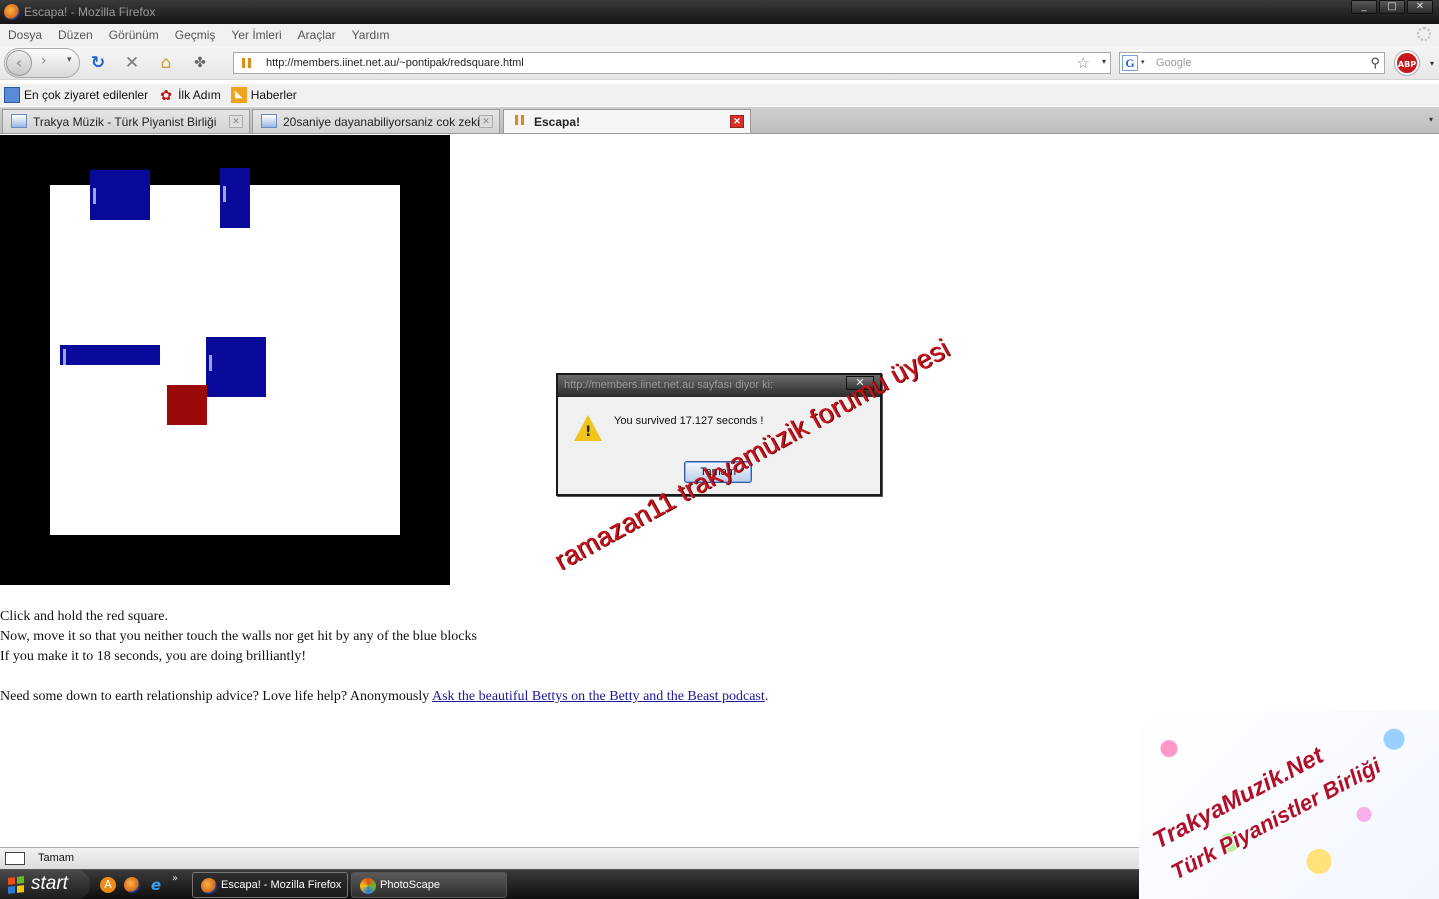 Image resolution: width=1439 pixels, height=899 pixels. I want to click on trakyamuzik-logo: TrakyaMuzik.Net Türk Piyanistler Birliği, so click(1289, 805).